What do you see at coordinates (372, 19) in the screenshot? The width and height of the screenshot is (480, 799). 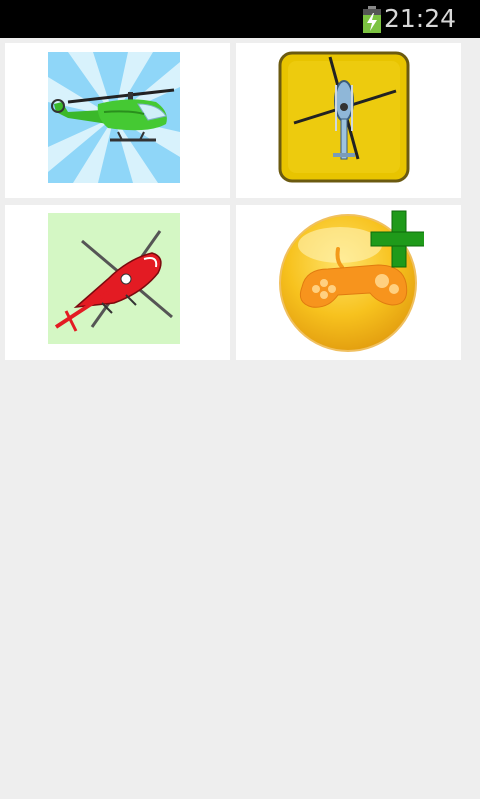 I see `battery-charging-icon` at bounding box center [372, 19].